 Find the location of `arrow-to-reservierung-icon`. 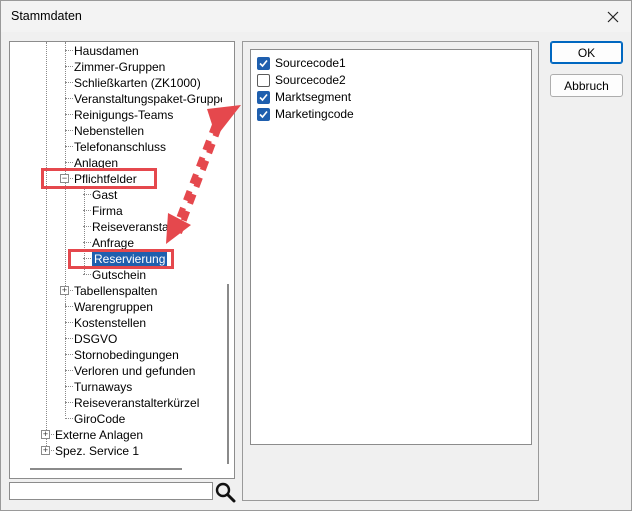

arrow-to-reservierung-icon is located at coordinates (194, 184).